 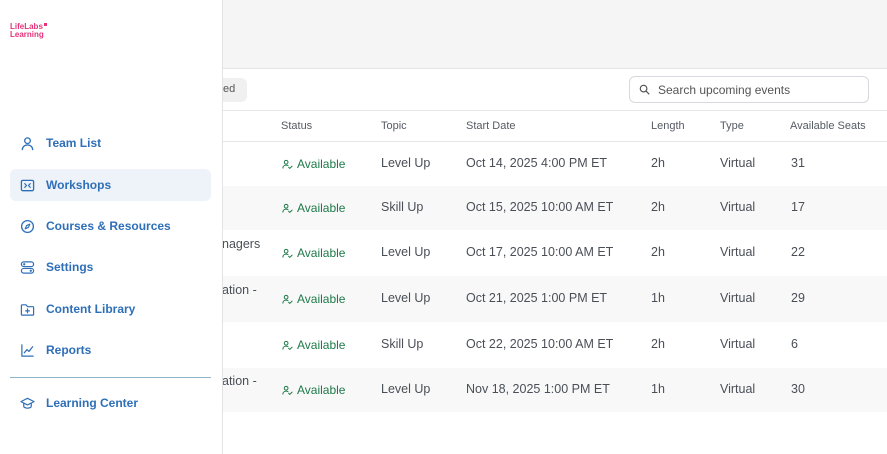 I want to click on column-header-start-date: Start Date, so click(x=491, y=126).